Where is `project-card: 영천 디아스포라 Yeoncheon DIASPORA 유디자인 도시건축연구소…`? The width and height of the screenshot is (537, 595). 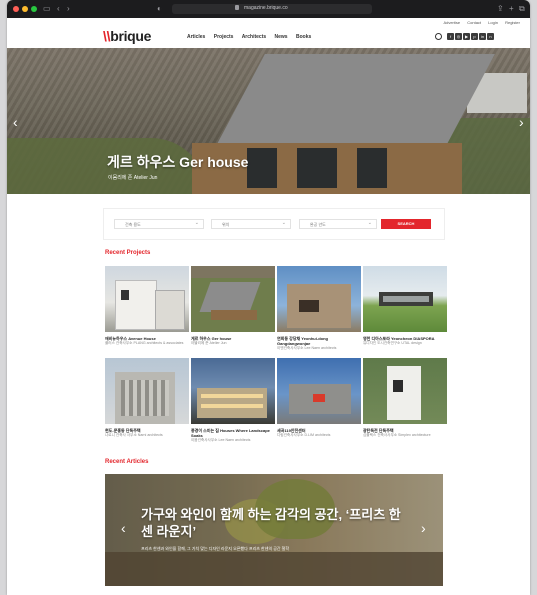
project-card: 영천 디아스포라 Yeoncheon DIASPORA 유디자인 도시건축연구소… is located at coordinates (405, 306).